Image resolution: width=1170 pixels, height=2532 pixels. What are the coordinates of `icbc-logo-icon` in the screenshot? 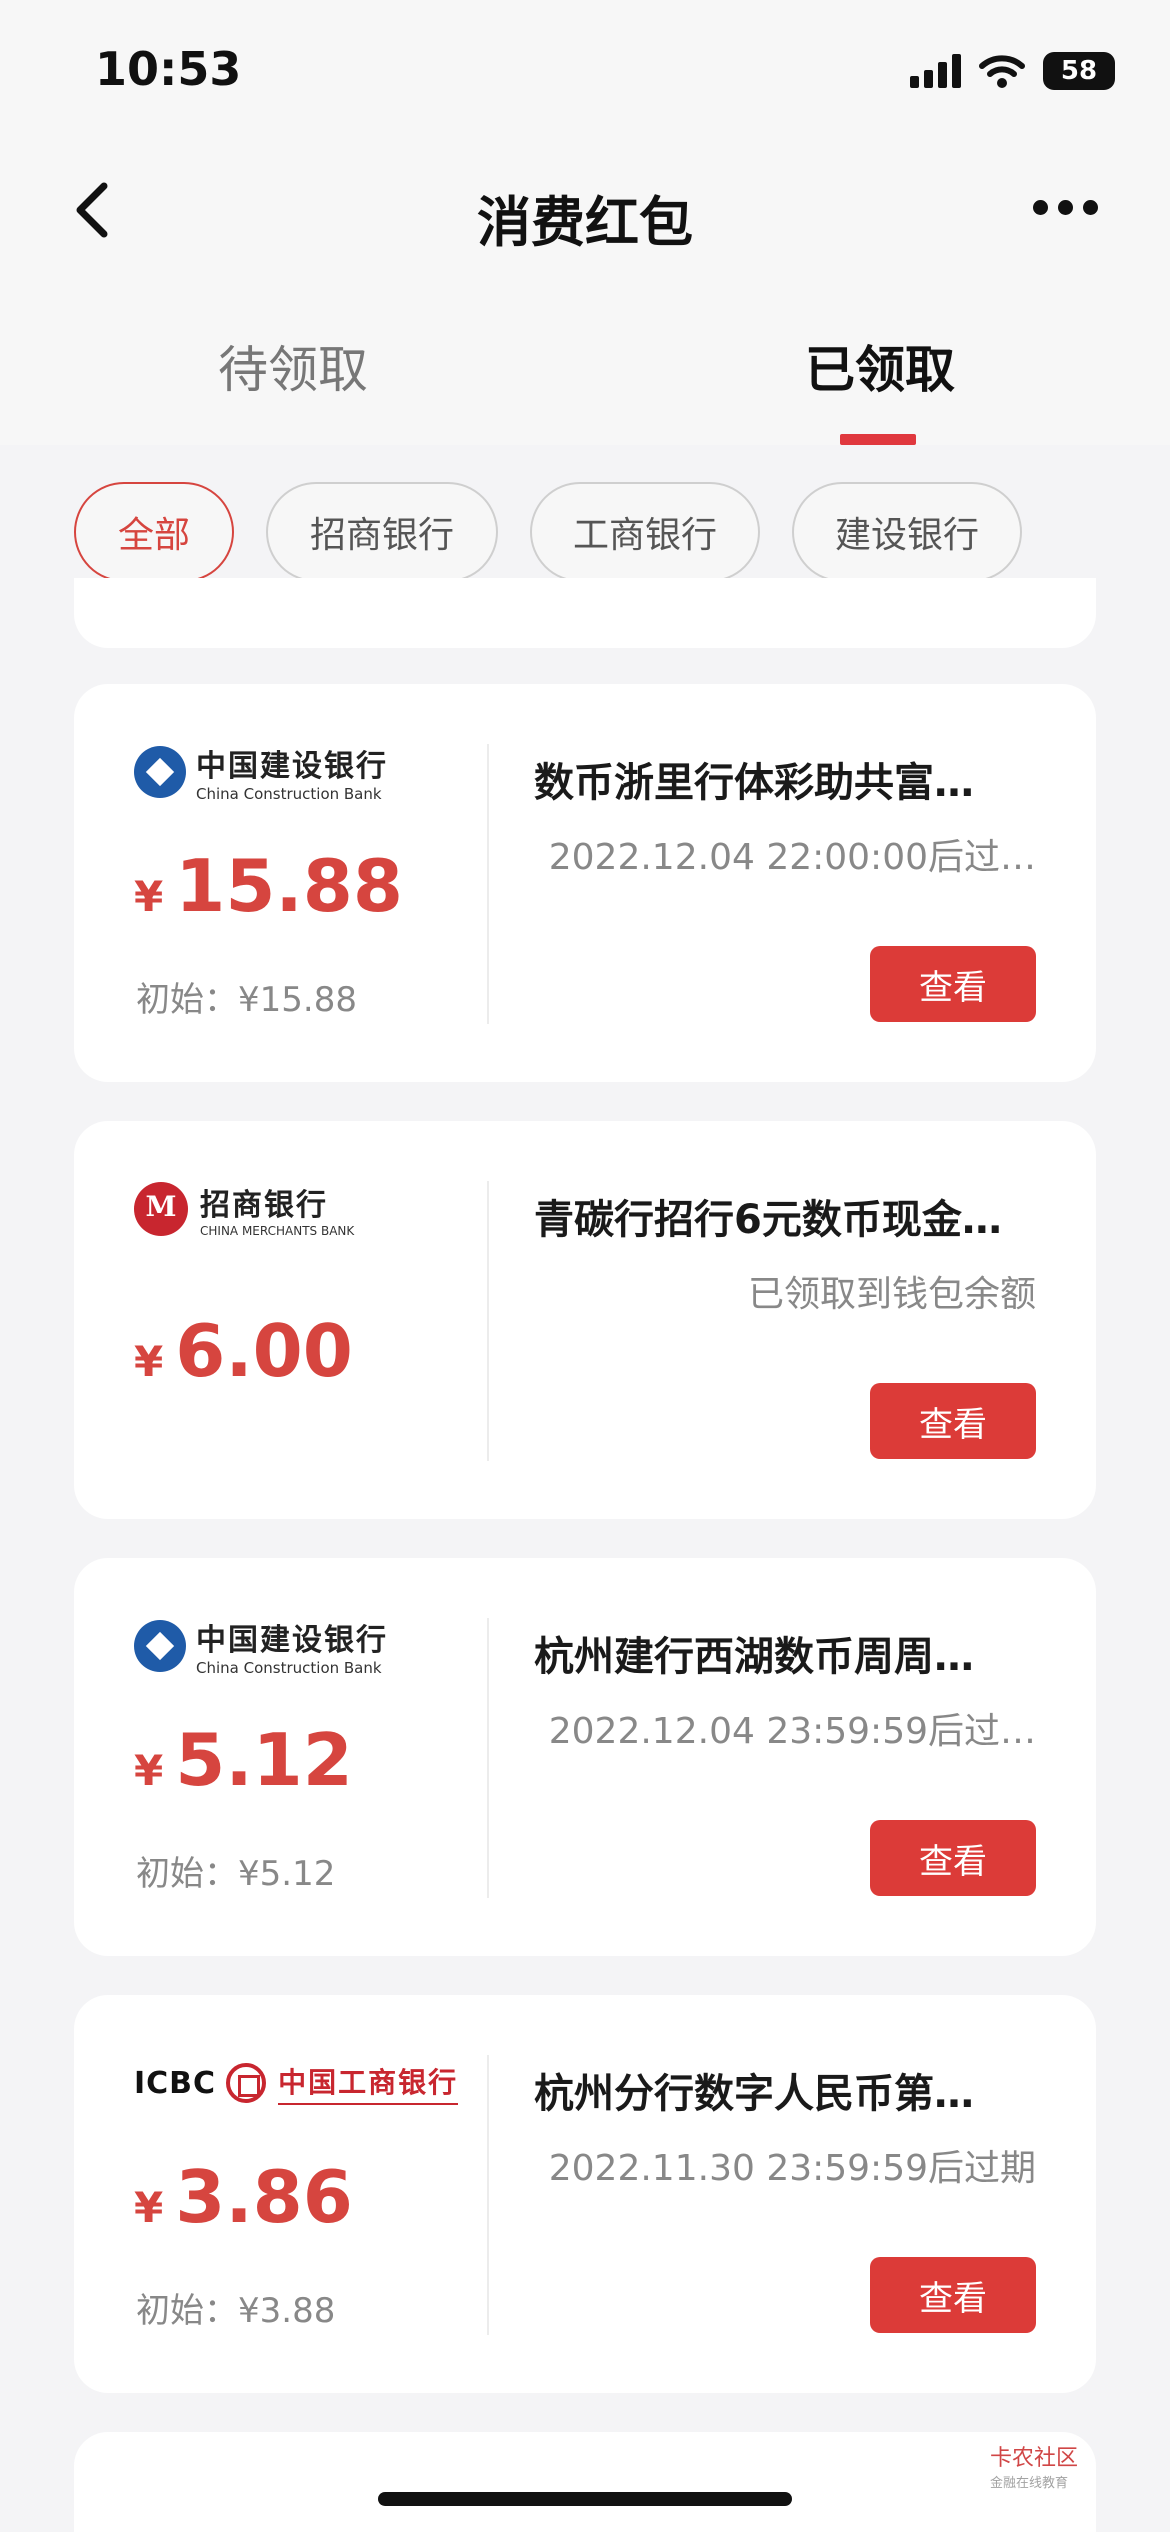 It's located at (246, 2083).